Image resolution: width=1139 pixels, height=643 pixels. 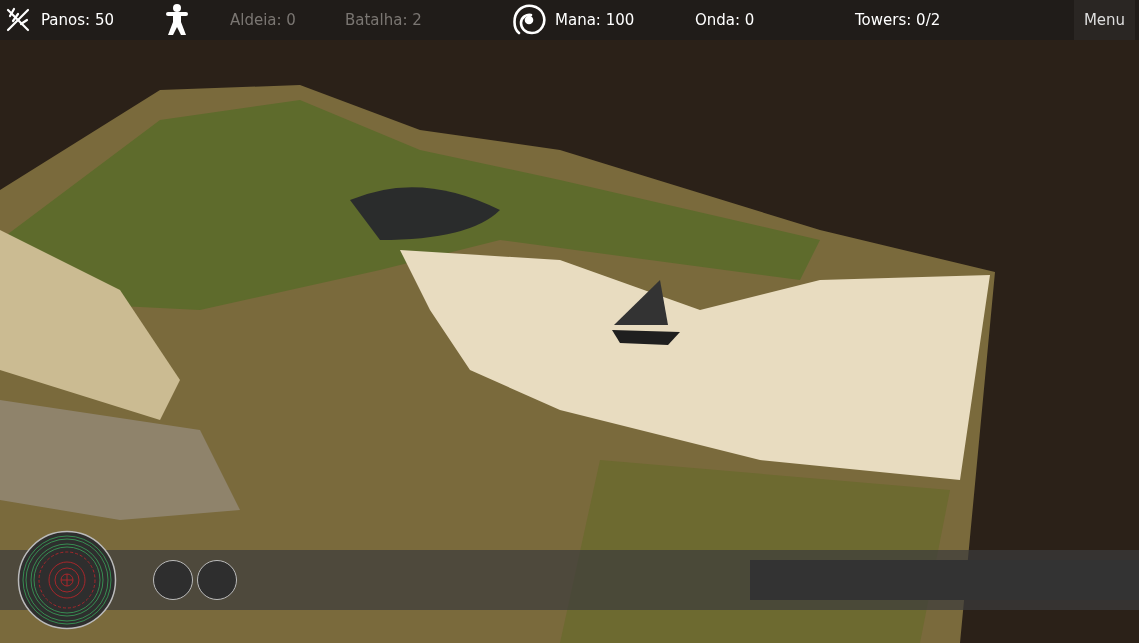 What do you see at coordinates (177, 20) in the screenshot?
I see `person-figure-icon` at bounding box center [177, 20].